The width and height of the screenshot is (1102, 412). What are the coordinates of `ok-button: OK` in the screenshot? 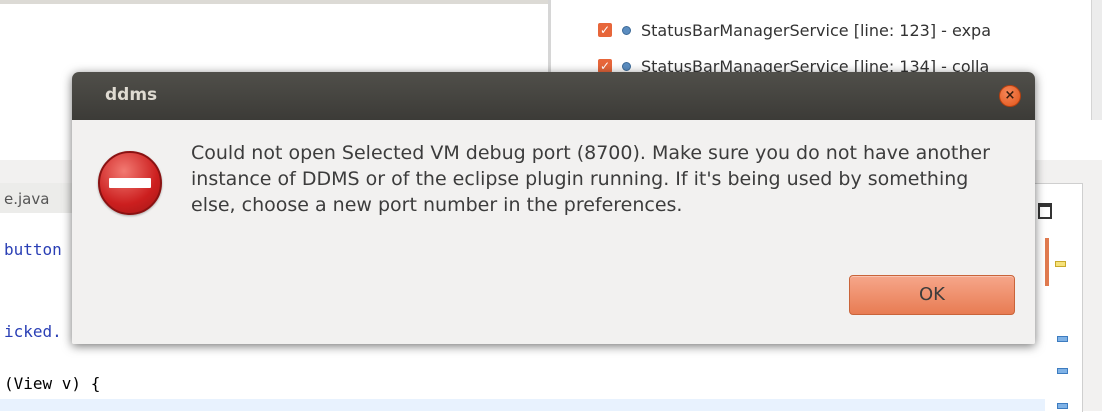 It's located at (932, 295).